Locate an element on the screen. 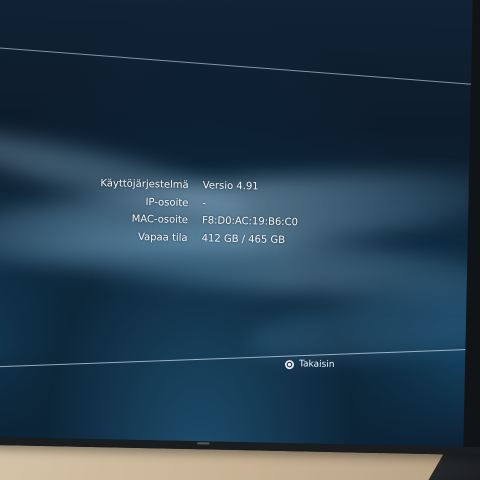 The width and height of the screenshot is (480, 480). info-label: Käyttöjärjestelmä is located at coordinates (144, 185).